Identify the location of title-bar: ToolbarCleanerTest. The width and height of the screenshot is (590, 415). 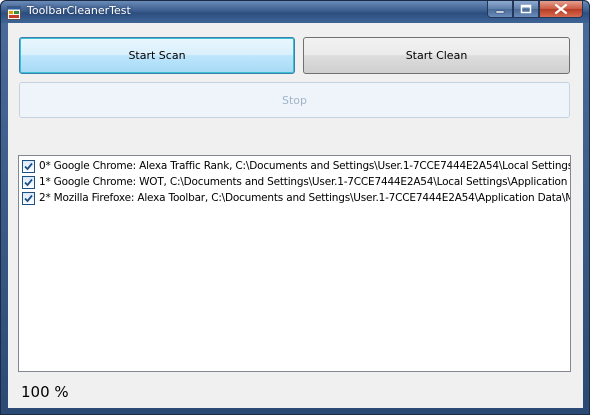
(295, 12).